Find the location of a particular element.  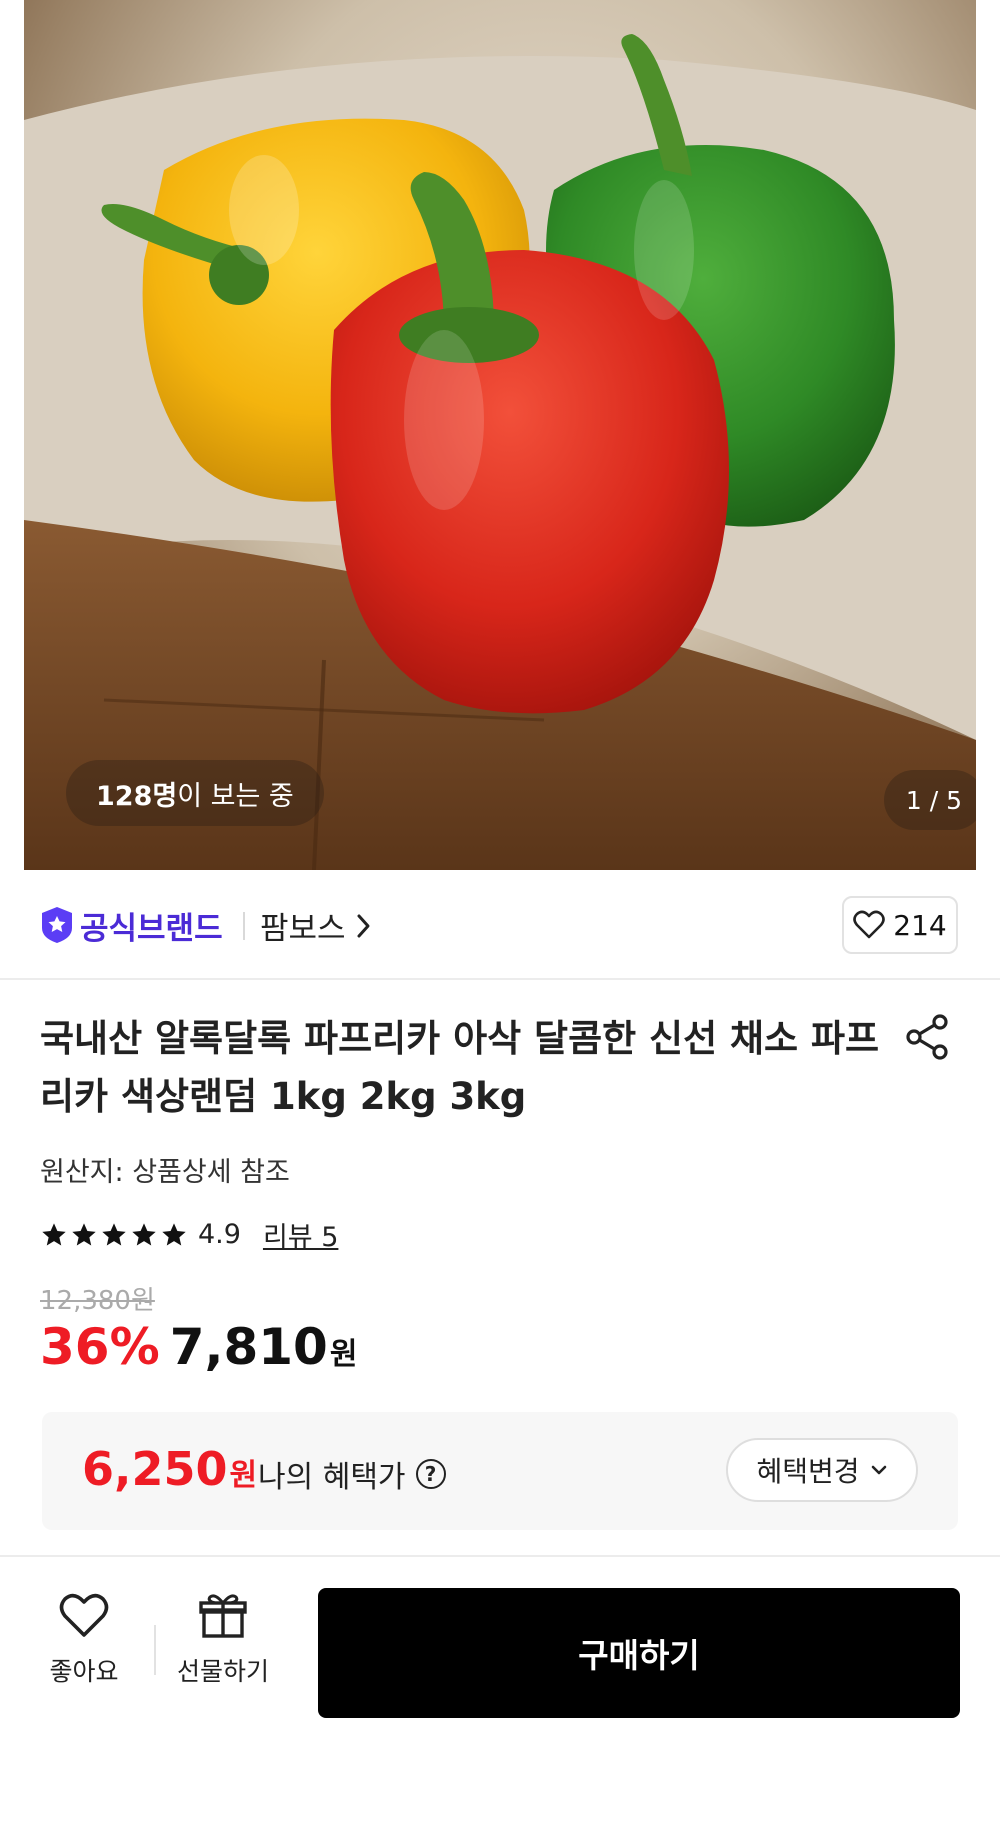

gift-button: 선물하기 is located at coordinates (223, 1639).